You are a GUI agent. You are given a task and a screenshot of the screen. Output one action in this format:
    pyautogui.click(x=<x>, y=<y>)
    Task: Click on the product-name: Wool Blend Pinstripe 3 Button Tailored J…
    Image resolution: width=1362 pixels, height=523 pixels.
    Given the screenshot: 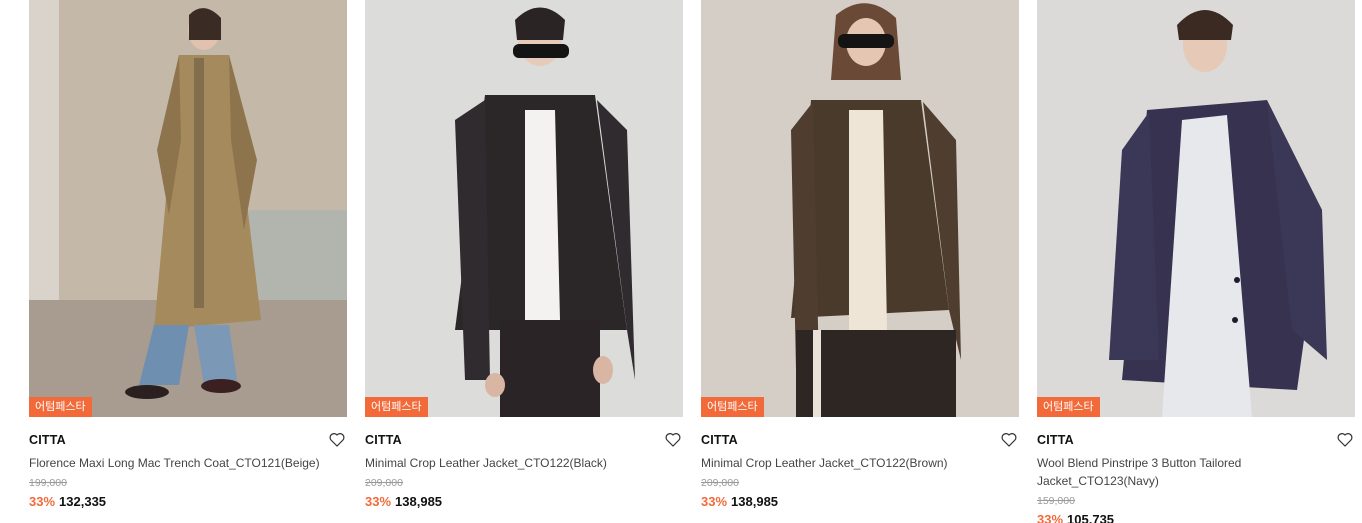 What is the action you would take?
    pyautogui.click(x=1187, y=472)
    